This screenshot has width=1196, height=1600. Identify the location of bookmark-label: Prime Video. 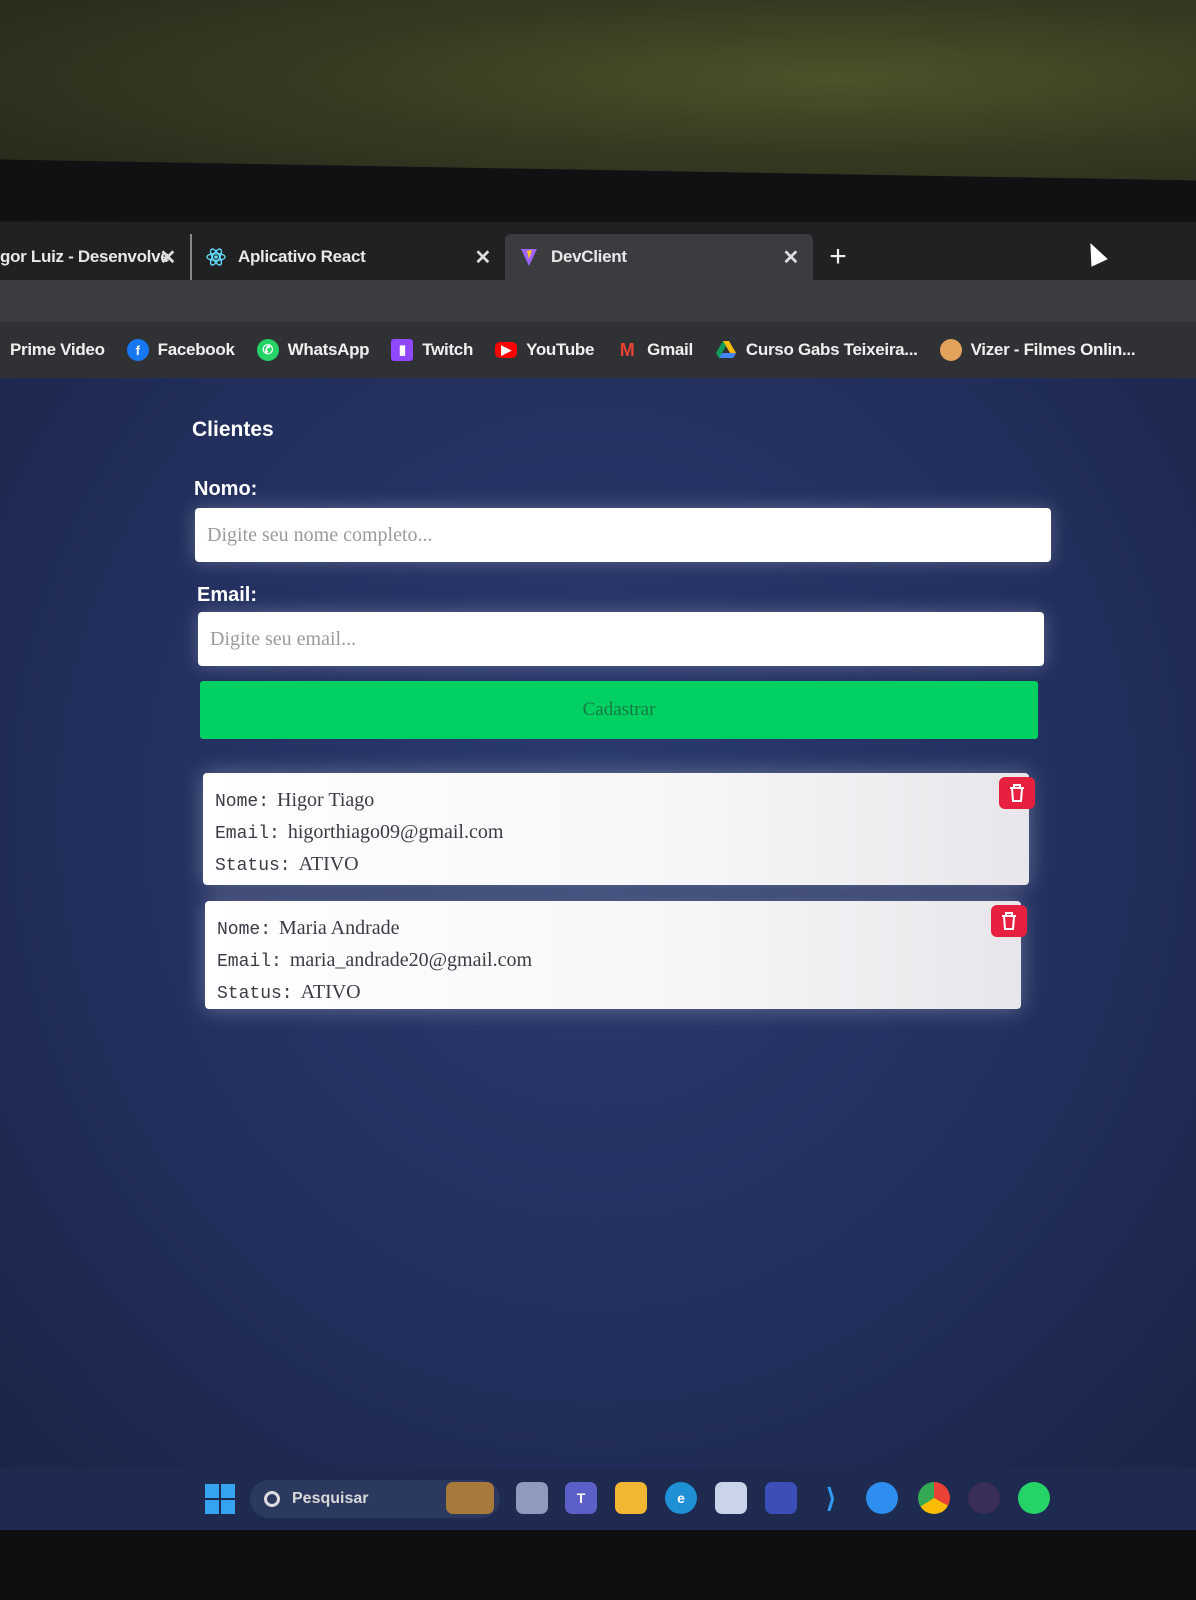
(57, 349).